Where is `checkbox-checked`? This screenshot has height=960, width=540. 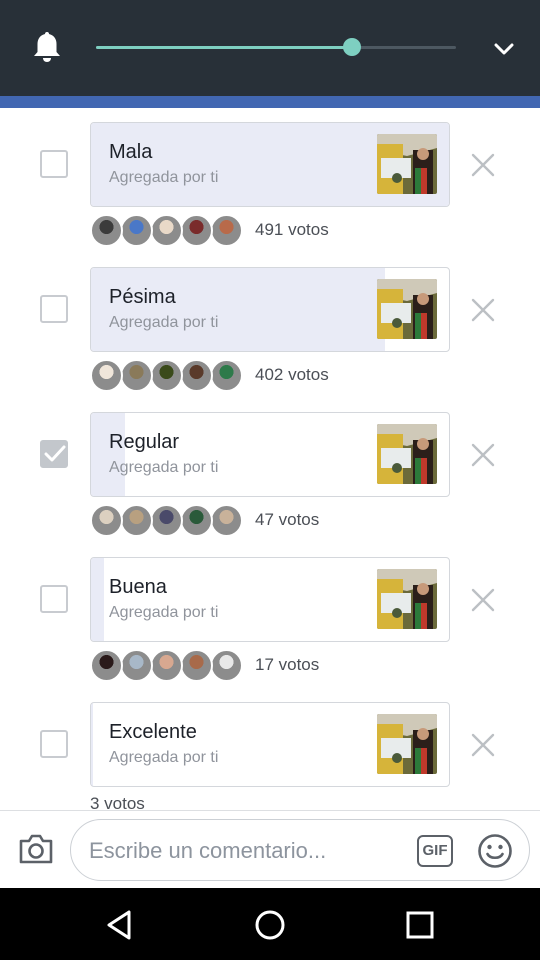
checkbox-checked is located at coordinates (54, 454).